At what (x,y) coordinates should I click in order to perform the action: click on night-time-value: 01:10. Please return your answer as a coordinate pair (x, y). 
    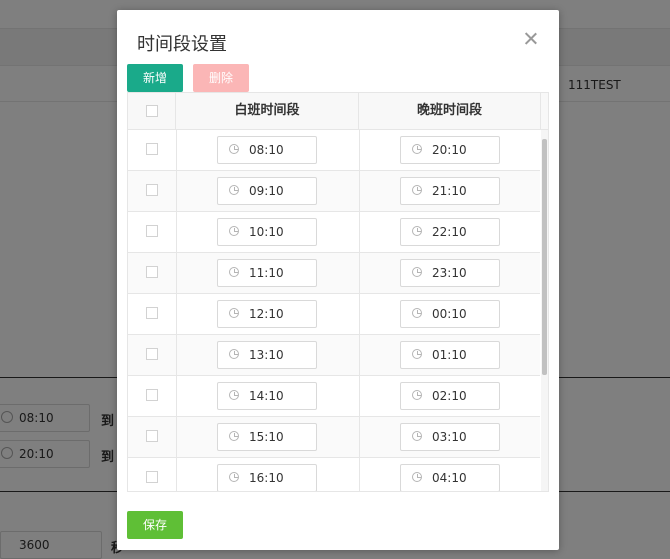
    Looking at the image, I should click on (449, 355).